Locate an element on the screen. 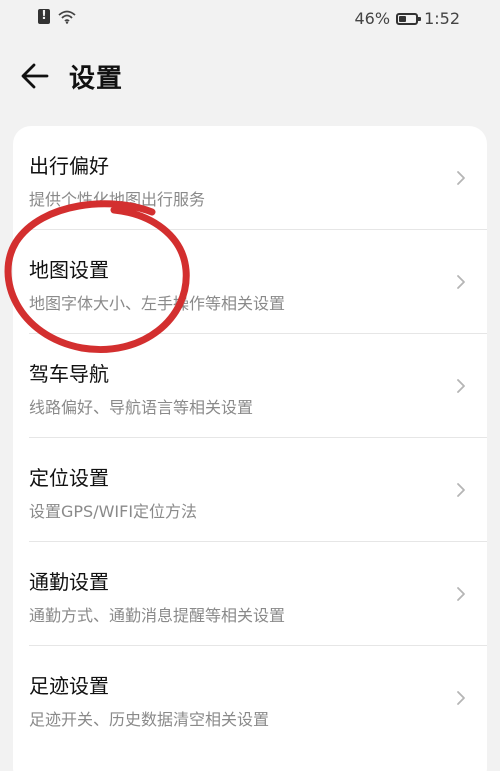 This screenshot has height=771, width=500. app-header: 设置 is located at coordinates (250, 76).